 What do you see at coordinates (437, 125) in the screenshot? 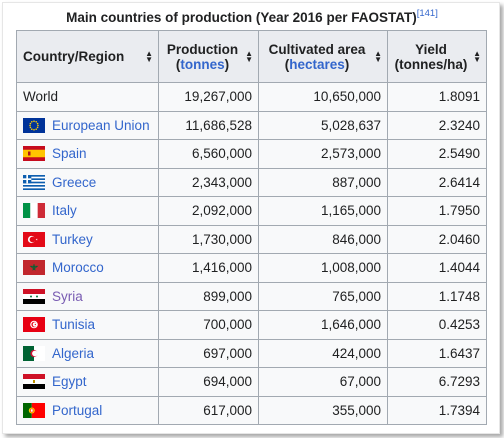
I see `yield-cell: 2.3240` at bounding box center [437, 125].